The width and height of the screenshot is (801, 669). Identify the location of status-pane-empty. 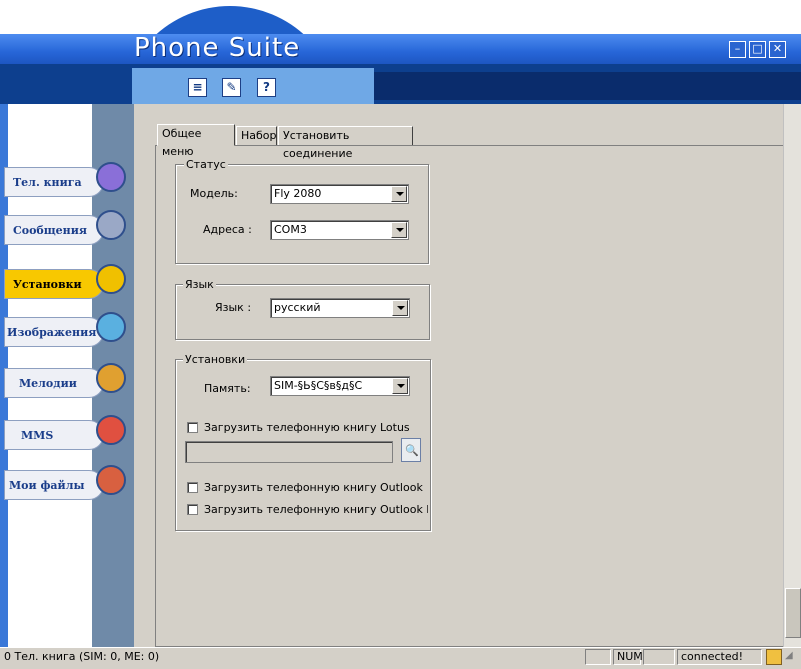
(598, 657).